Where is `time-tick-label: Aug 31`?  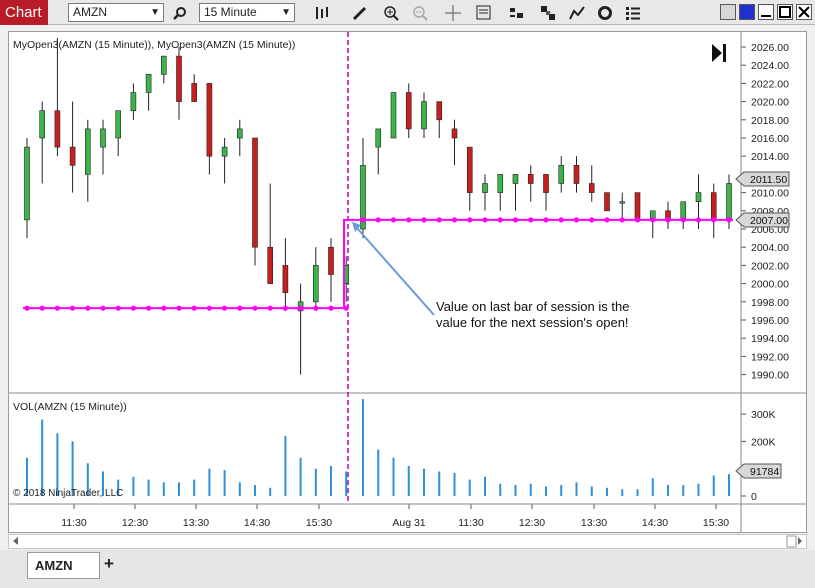
time-tick-label: Aug 31 is located at coordinates (408, 523).